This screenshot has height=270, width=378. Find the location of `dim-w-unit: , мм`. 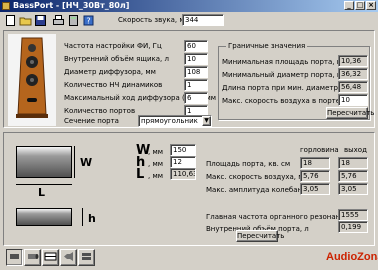

dim-w-unit: , мм is located at coordinates (156, 152).